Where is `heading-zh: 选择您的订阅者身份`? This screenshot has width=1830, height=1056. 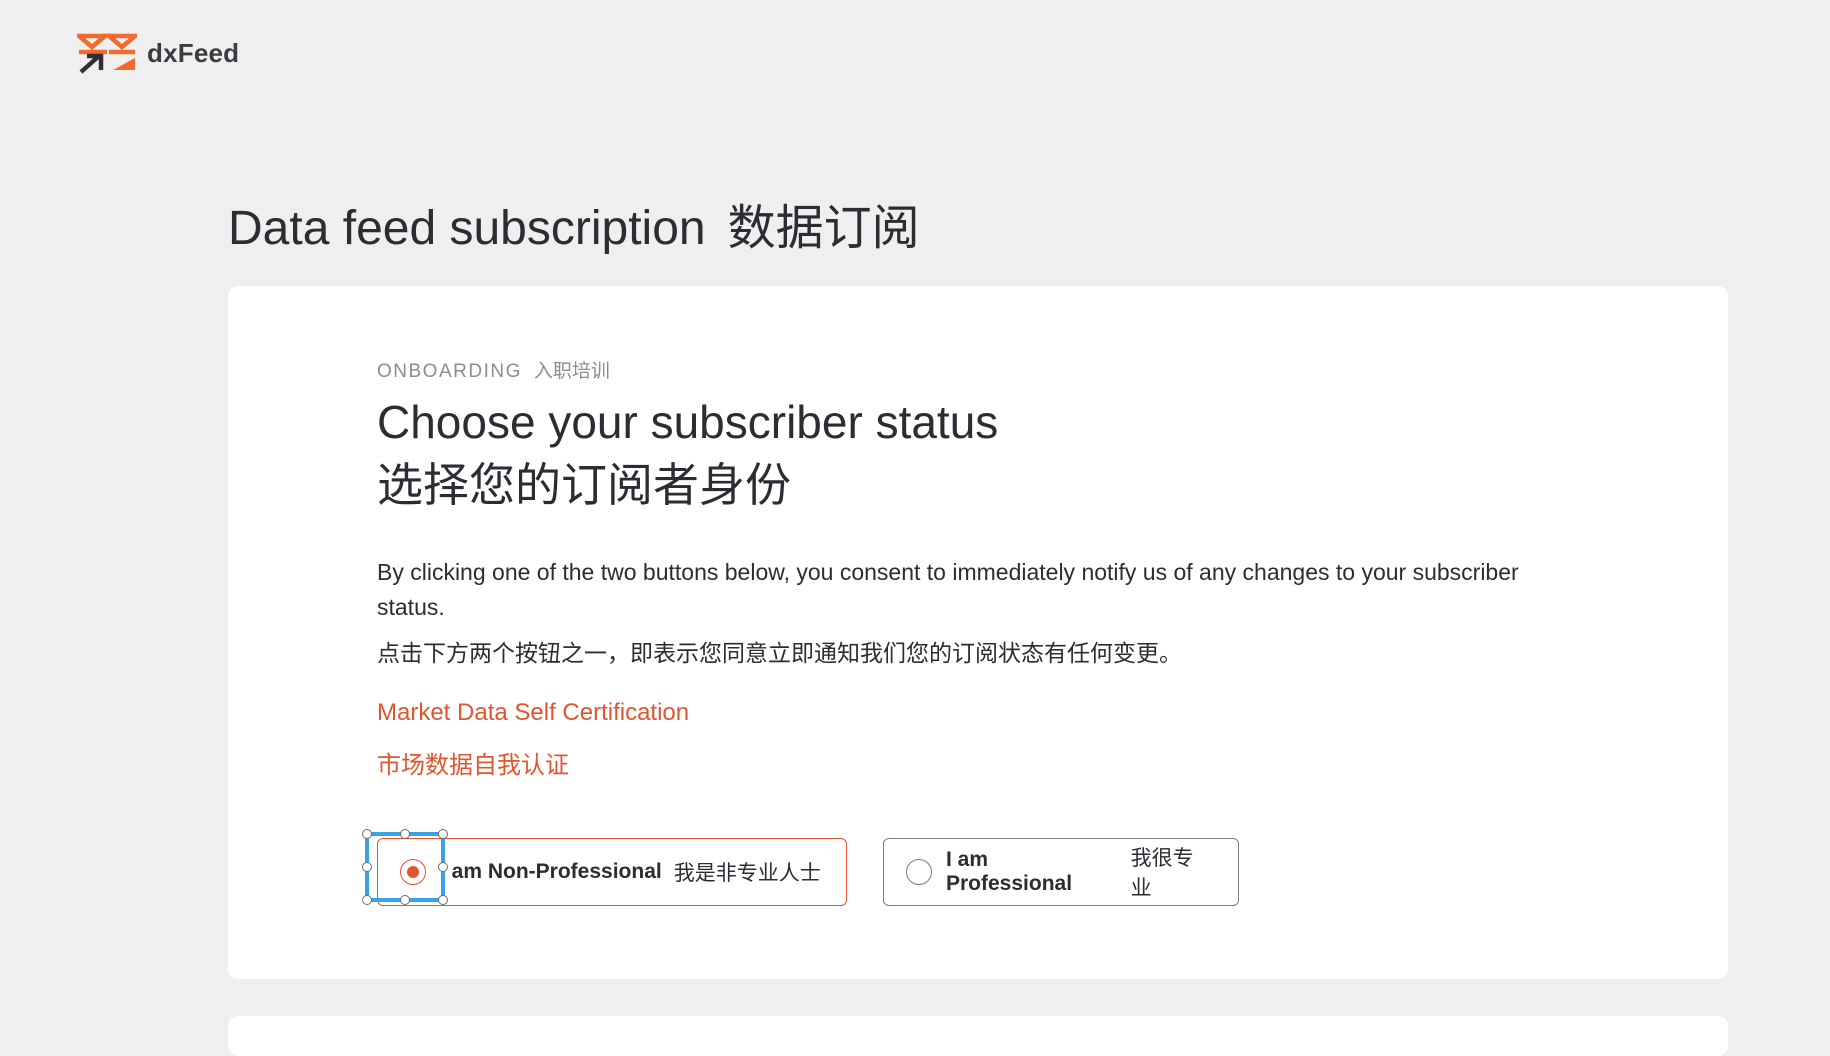 heading-zh: 选择您的订阅者身份 is located at coordinates (584, 485).